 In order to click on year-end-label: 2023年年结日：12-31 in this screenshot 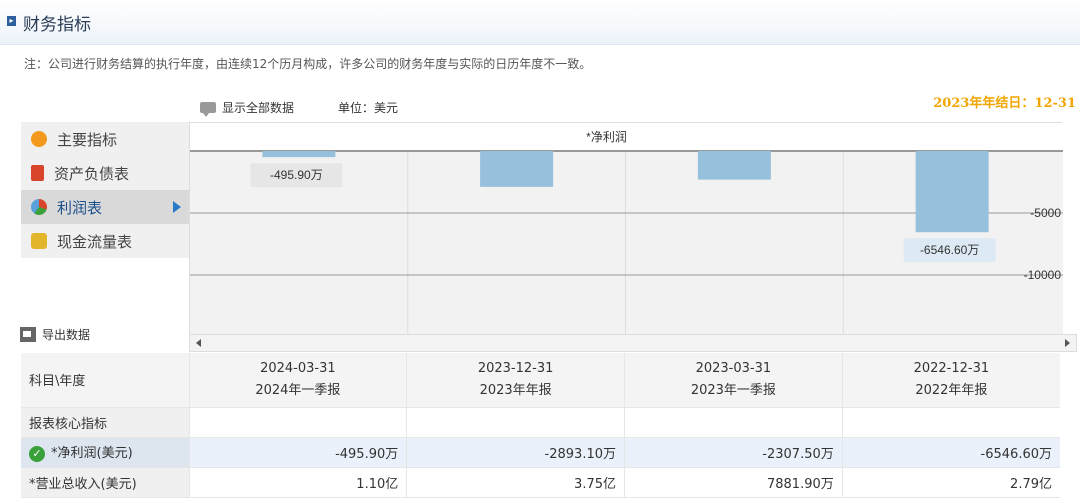, I will do `click(1004, 103)`.